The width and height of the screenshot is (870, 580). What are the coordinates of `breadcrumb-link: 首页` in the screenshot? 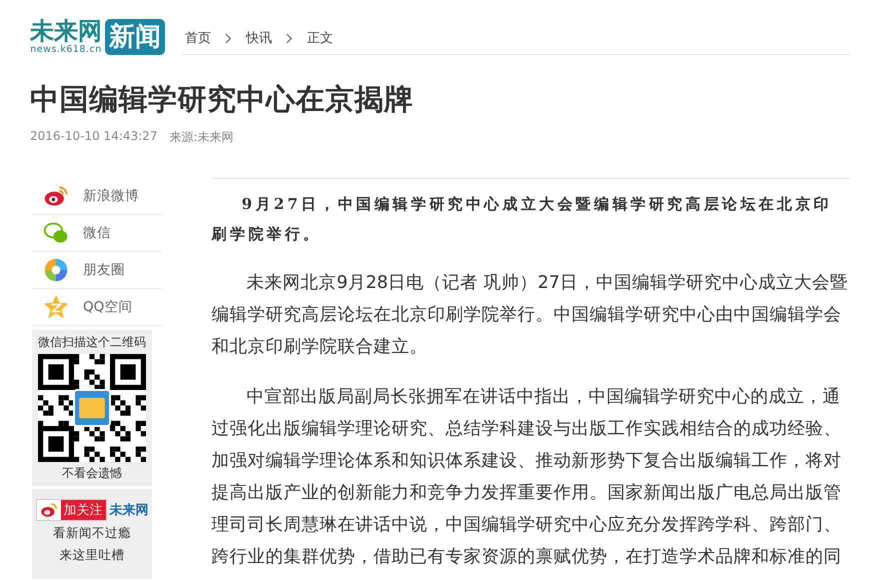 It's located at (198, 38).